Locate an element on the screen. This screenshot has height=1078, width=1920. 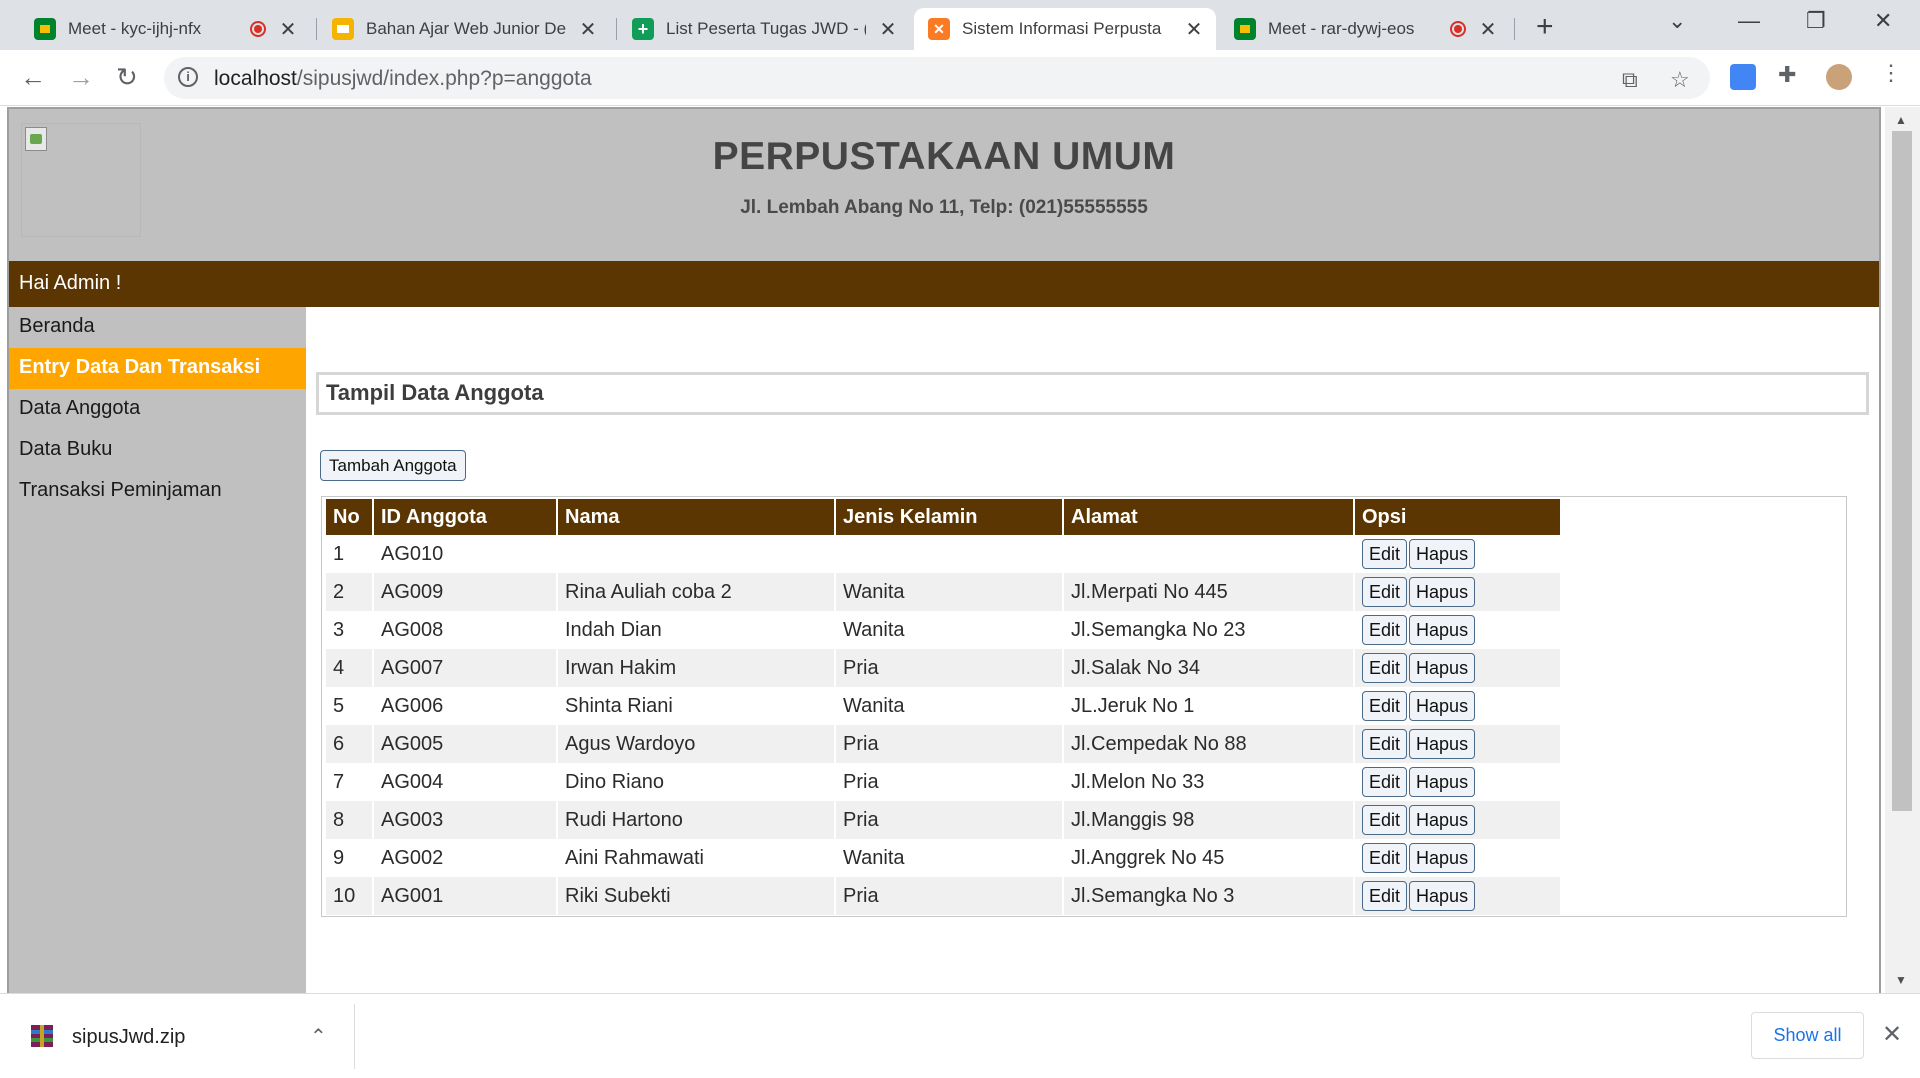
cell-alamat: Jl.Cempedak No 88 is located at coordinates (1208, 744).